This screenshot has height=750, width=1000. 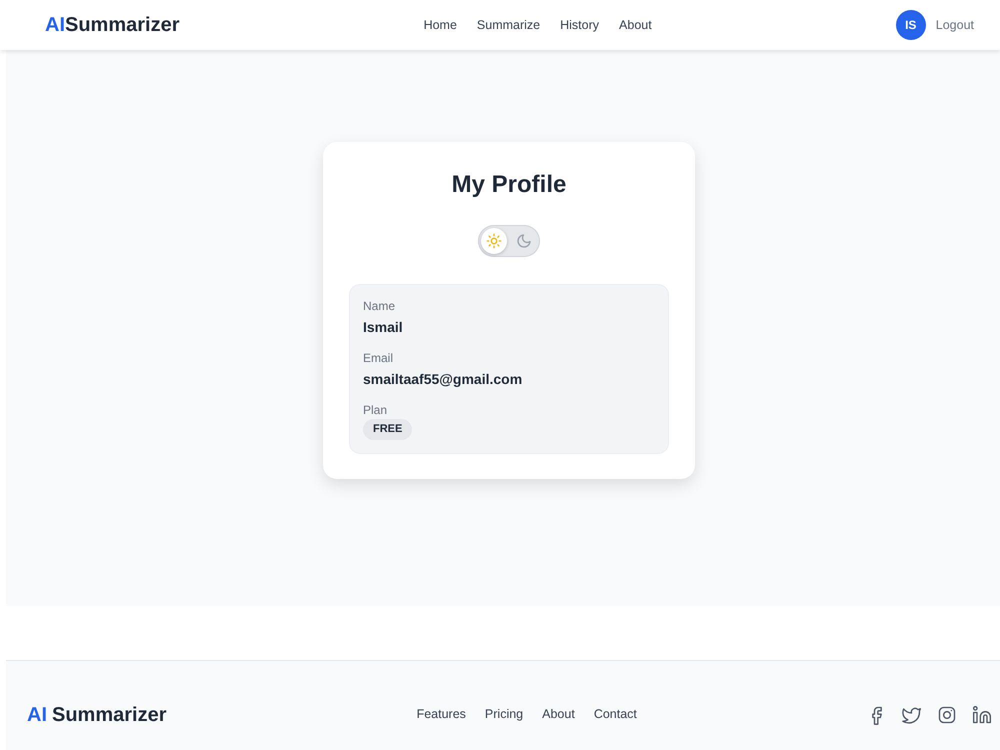 What do you see at coordinates (441, 714) in the screenshot?
I see `footer-link: Features` at bounding box center [441, 714].